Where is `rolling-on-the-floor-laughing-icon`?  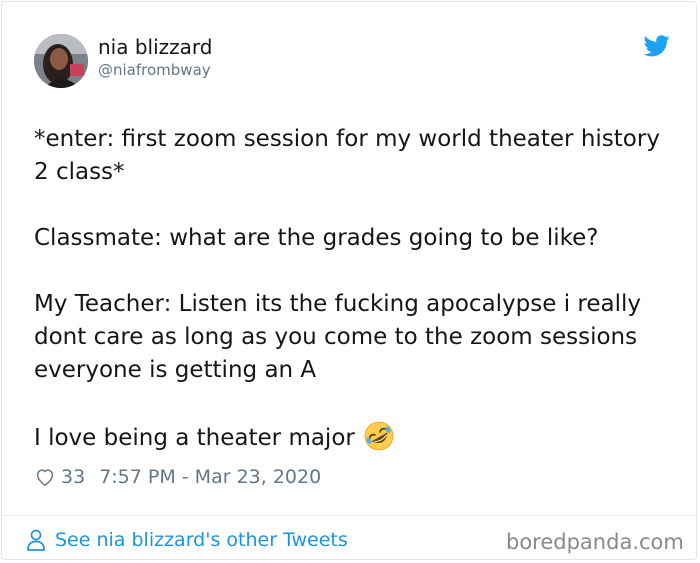 rolling-on-the-floor-laughing-icon is located at coordinates (379, 436).